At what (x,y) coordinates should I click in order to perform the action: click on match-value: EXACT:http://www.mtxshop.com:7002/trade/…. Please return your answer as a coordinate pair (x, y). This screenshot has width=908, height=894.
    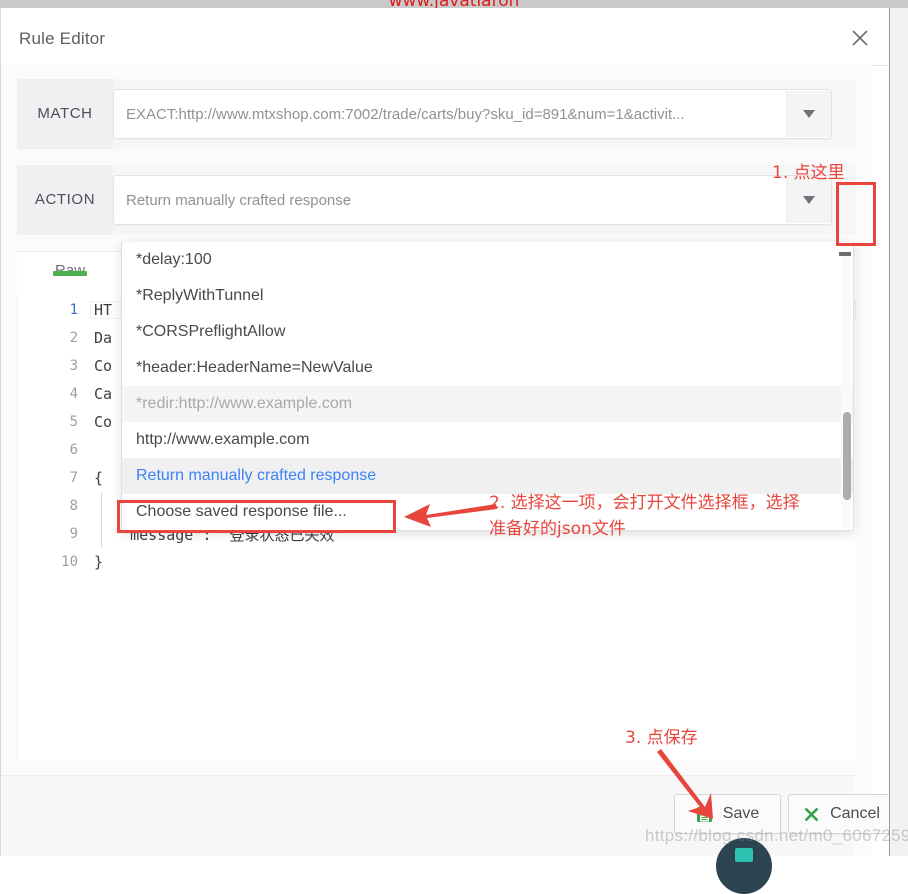
    Looking at the image, I should click on (405, 114).